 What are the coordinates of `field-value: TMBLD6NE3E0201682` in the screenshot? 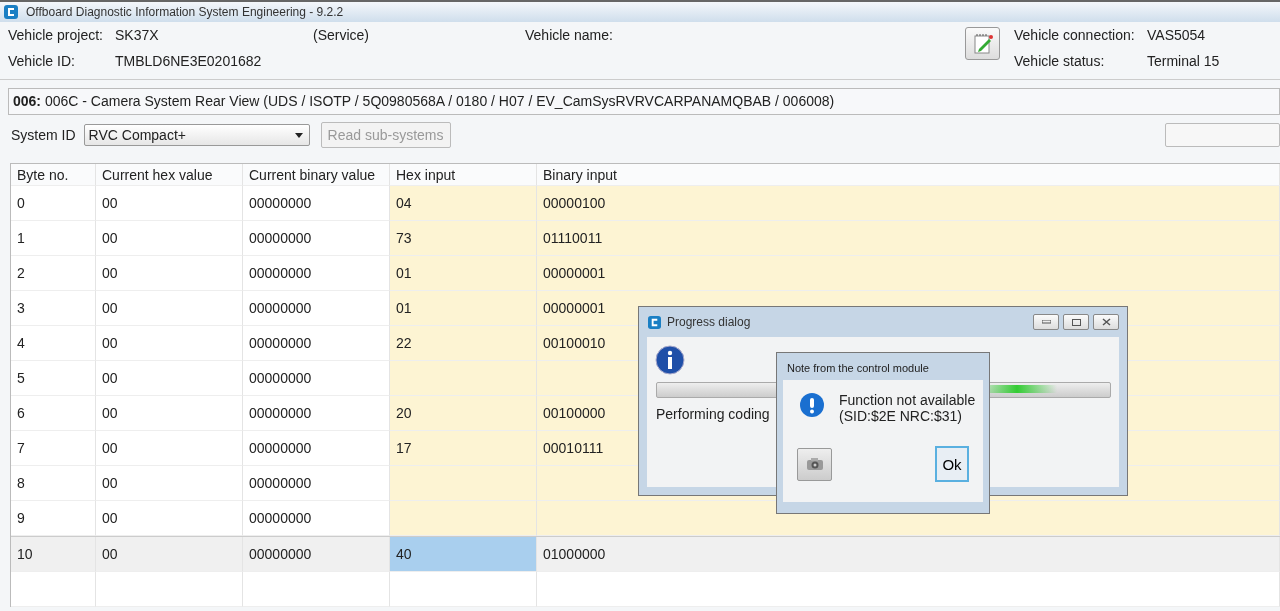 It's located at (189, 61).